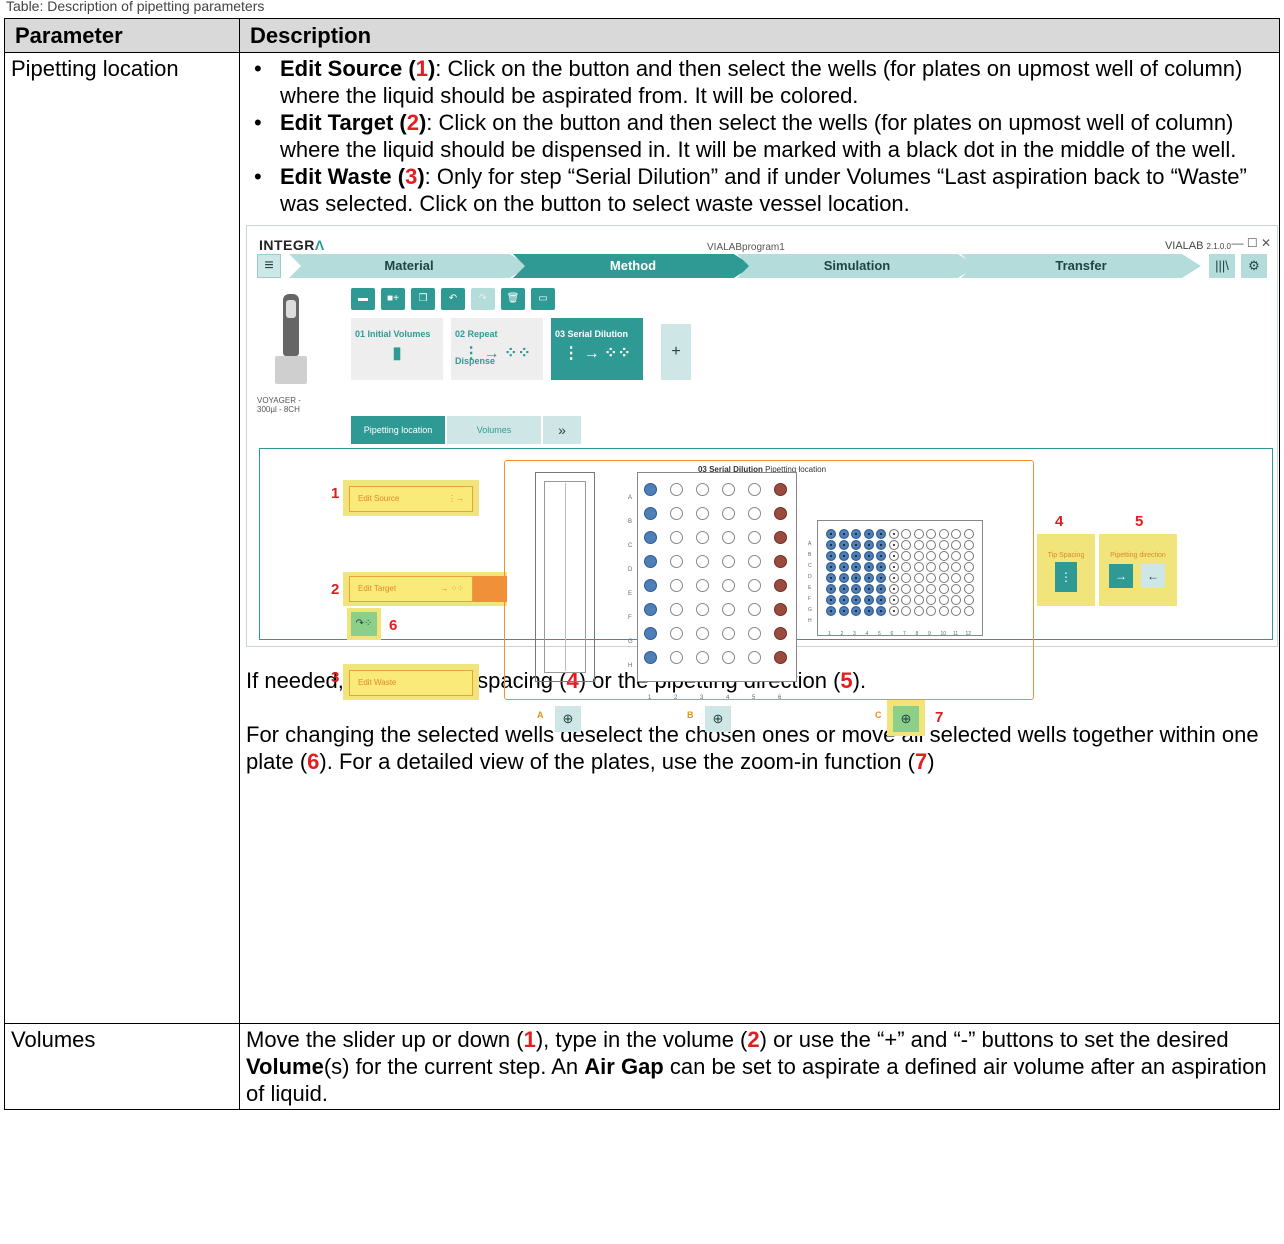  Describe the element at coordinates (423, 299) in the screenshot. I see `copy-icon: ❐` at that location.